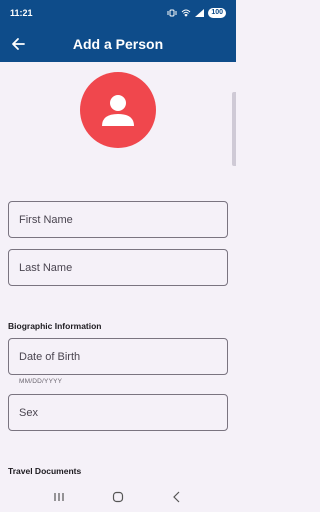 The width and height of the screenshot is (320, 512). I want to click on last-name-field: Last Name, so click(118, 267).